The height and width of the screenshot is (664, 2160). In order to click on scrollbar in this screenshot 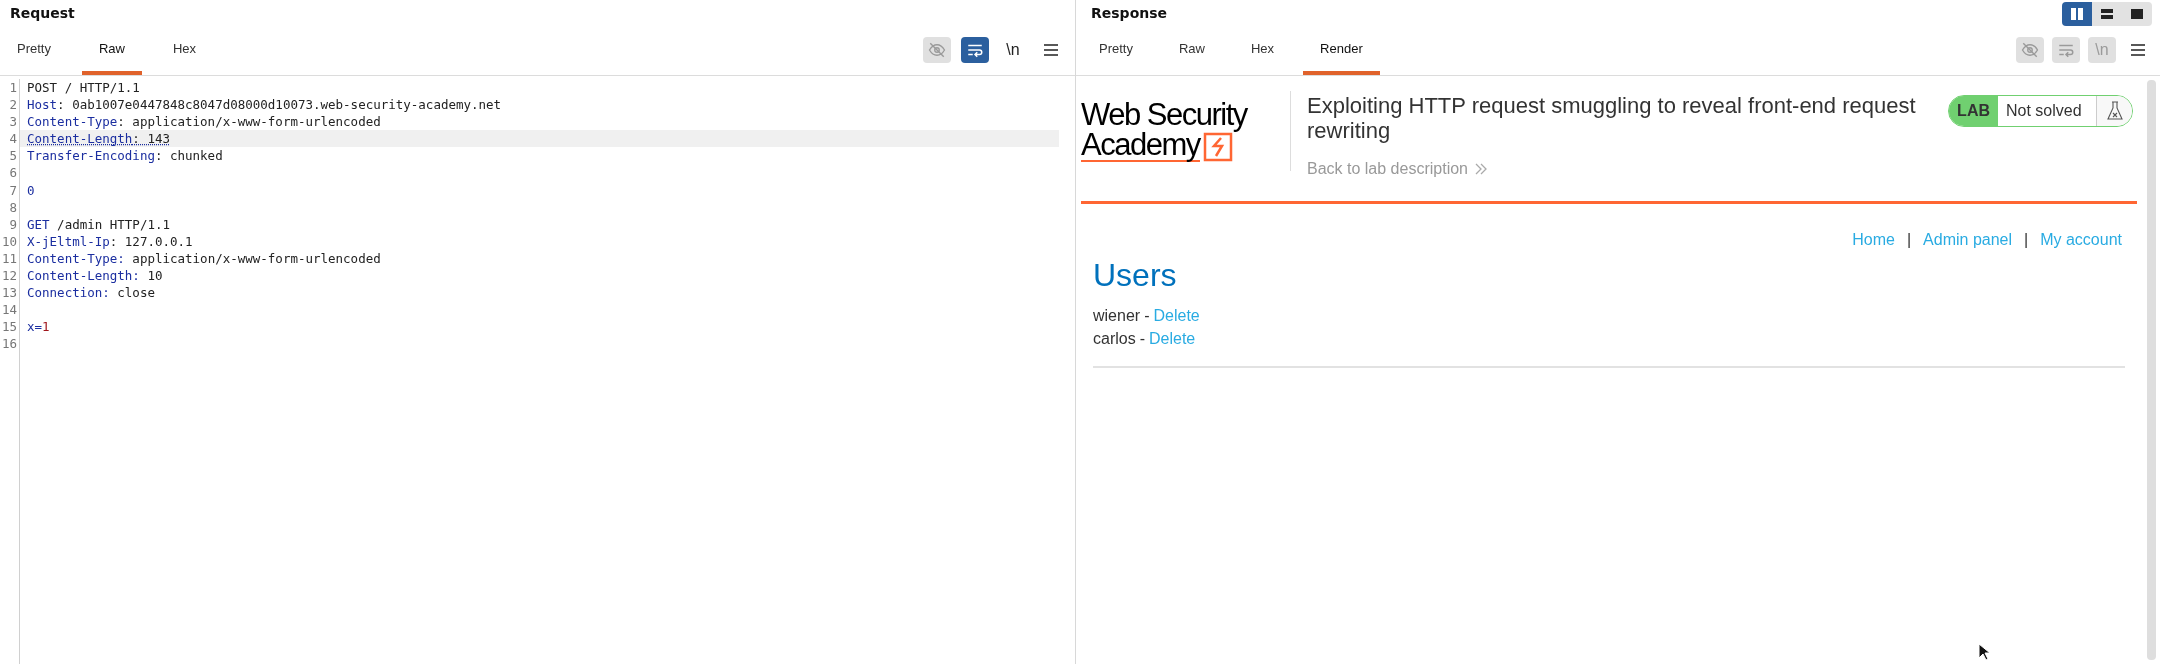, I will do `click(2151, 370)`.